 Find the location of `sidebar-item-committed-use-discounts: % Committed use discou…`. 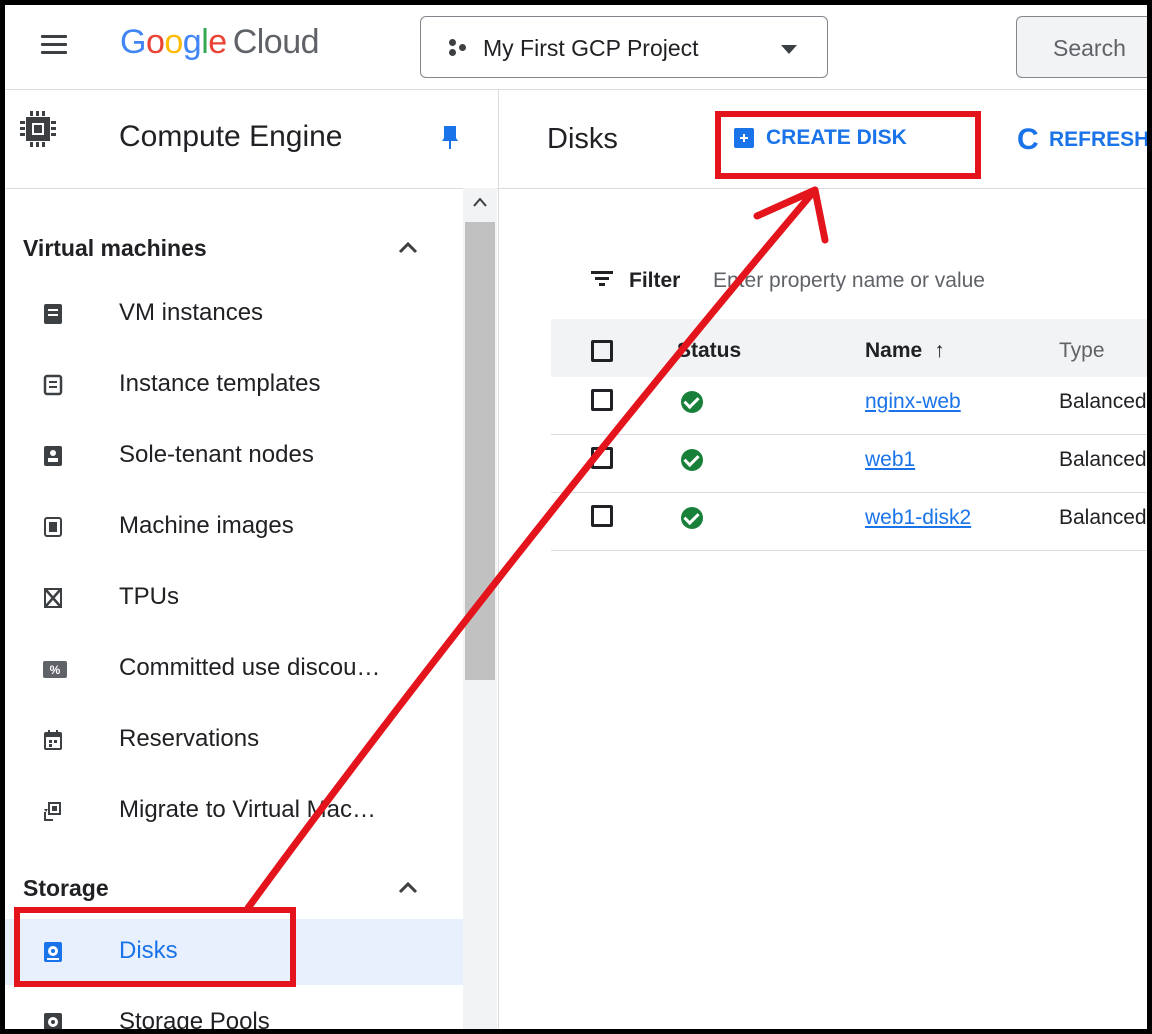

sidebar-item-committed-use-discounts: % Committed use discou… is located at coordinates (234, 669).